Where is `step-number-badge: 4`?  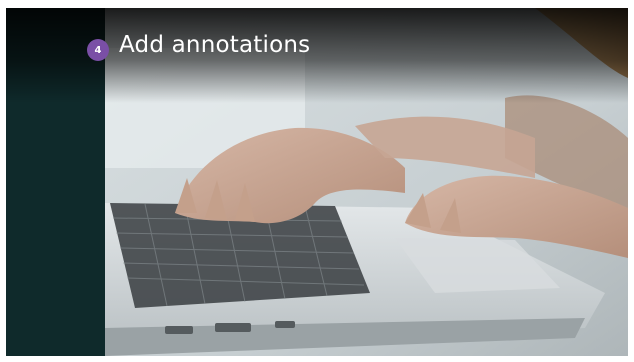 step-number-badge: 4 is located at coordinates (98, 50).